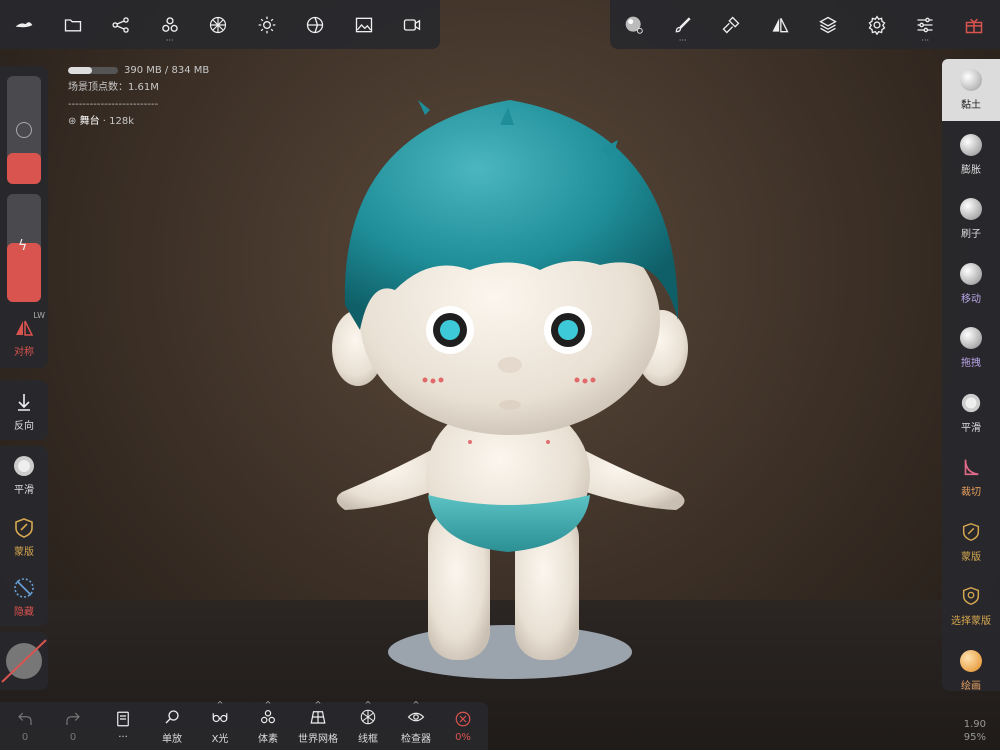  I want to click on voxel-button: ^ 体素, so click(268, 725).